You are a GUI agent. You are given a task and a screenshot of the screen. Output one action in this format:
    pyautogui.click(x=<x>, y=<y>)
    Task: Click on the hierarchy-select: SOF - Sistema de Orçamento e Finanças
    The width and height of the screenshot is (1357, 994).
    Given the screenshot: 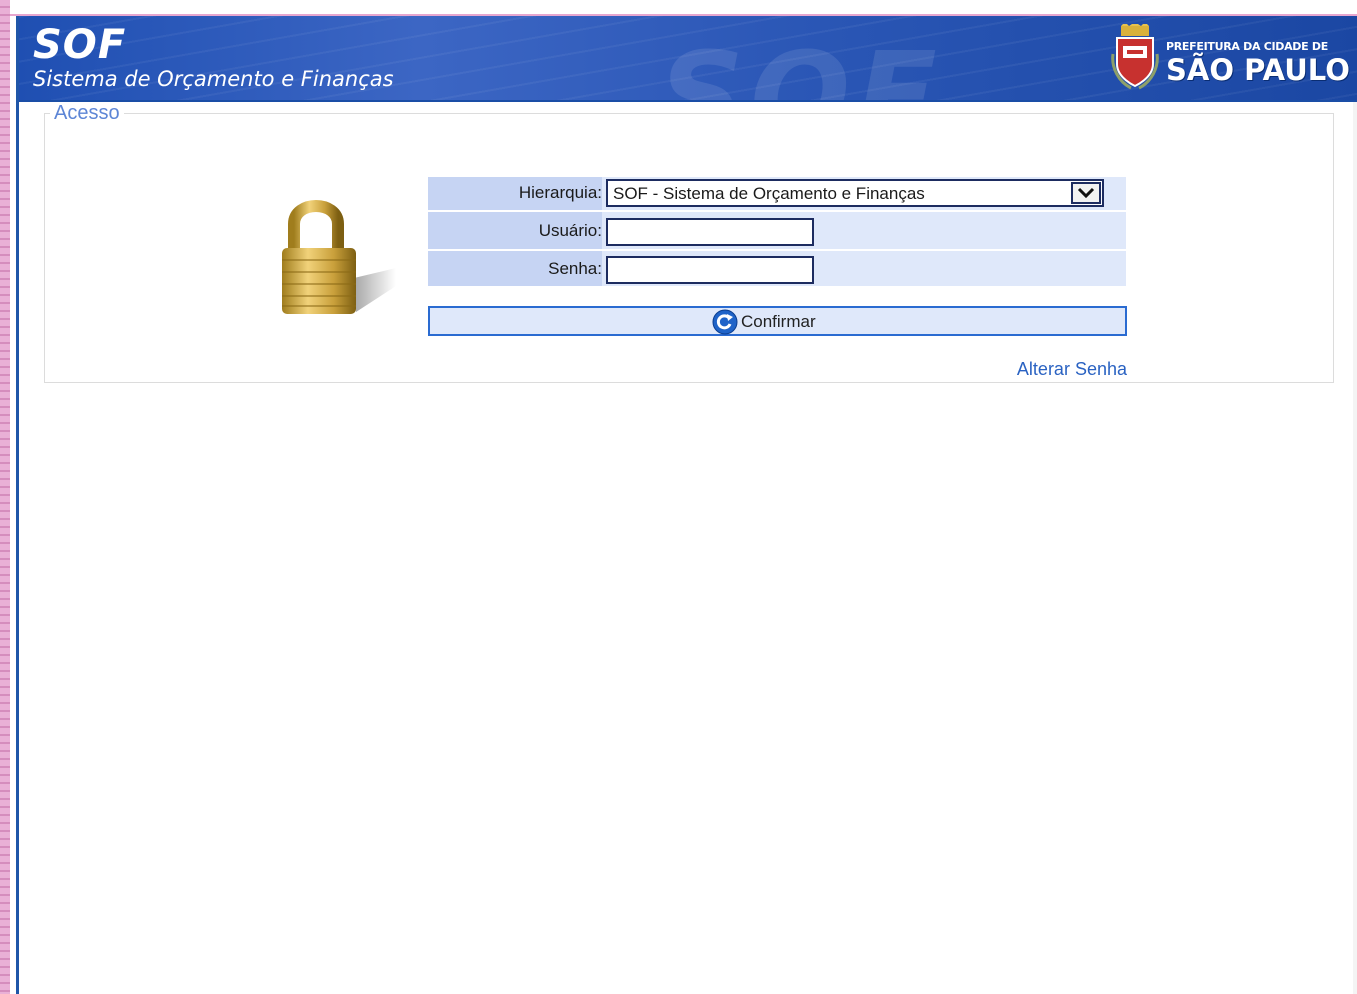 What is the action you would take?
    pyautogui.click(x=855, y=193)
    